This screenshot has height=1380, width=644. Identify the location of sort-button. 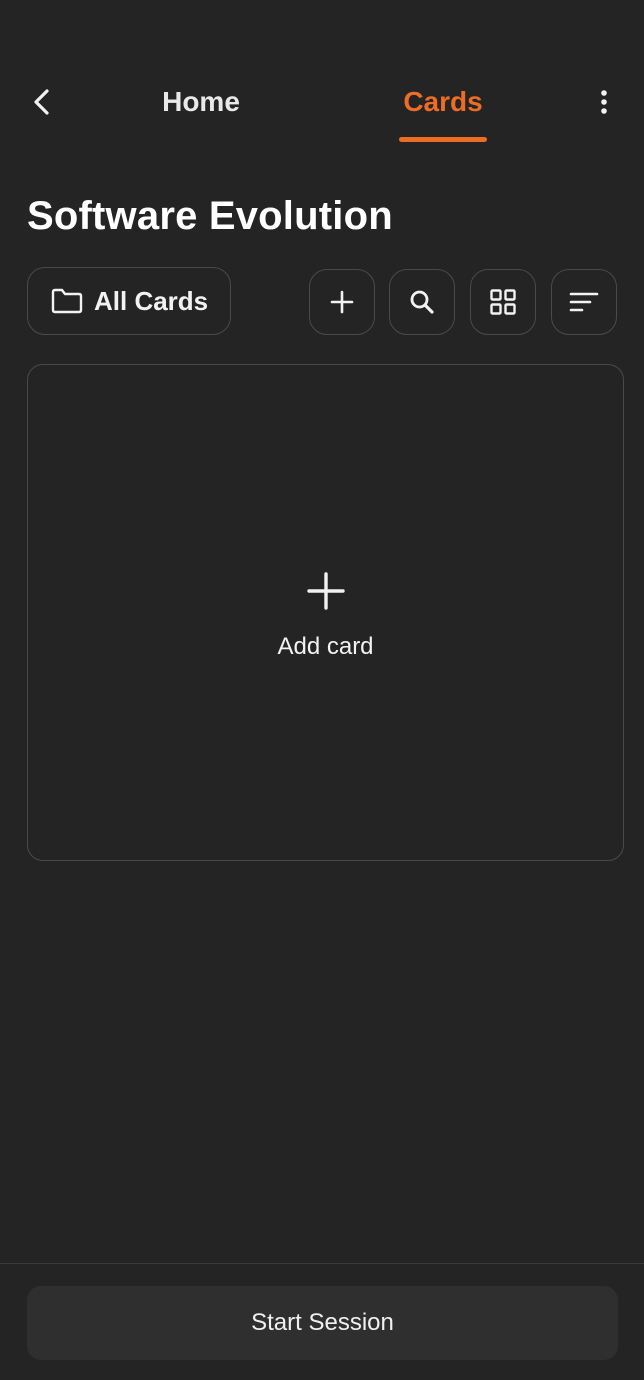
(584, 302).